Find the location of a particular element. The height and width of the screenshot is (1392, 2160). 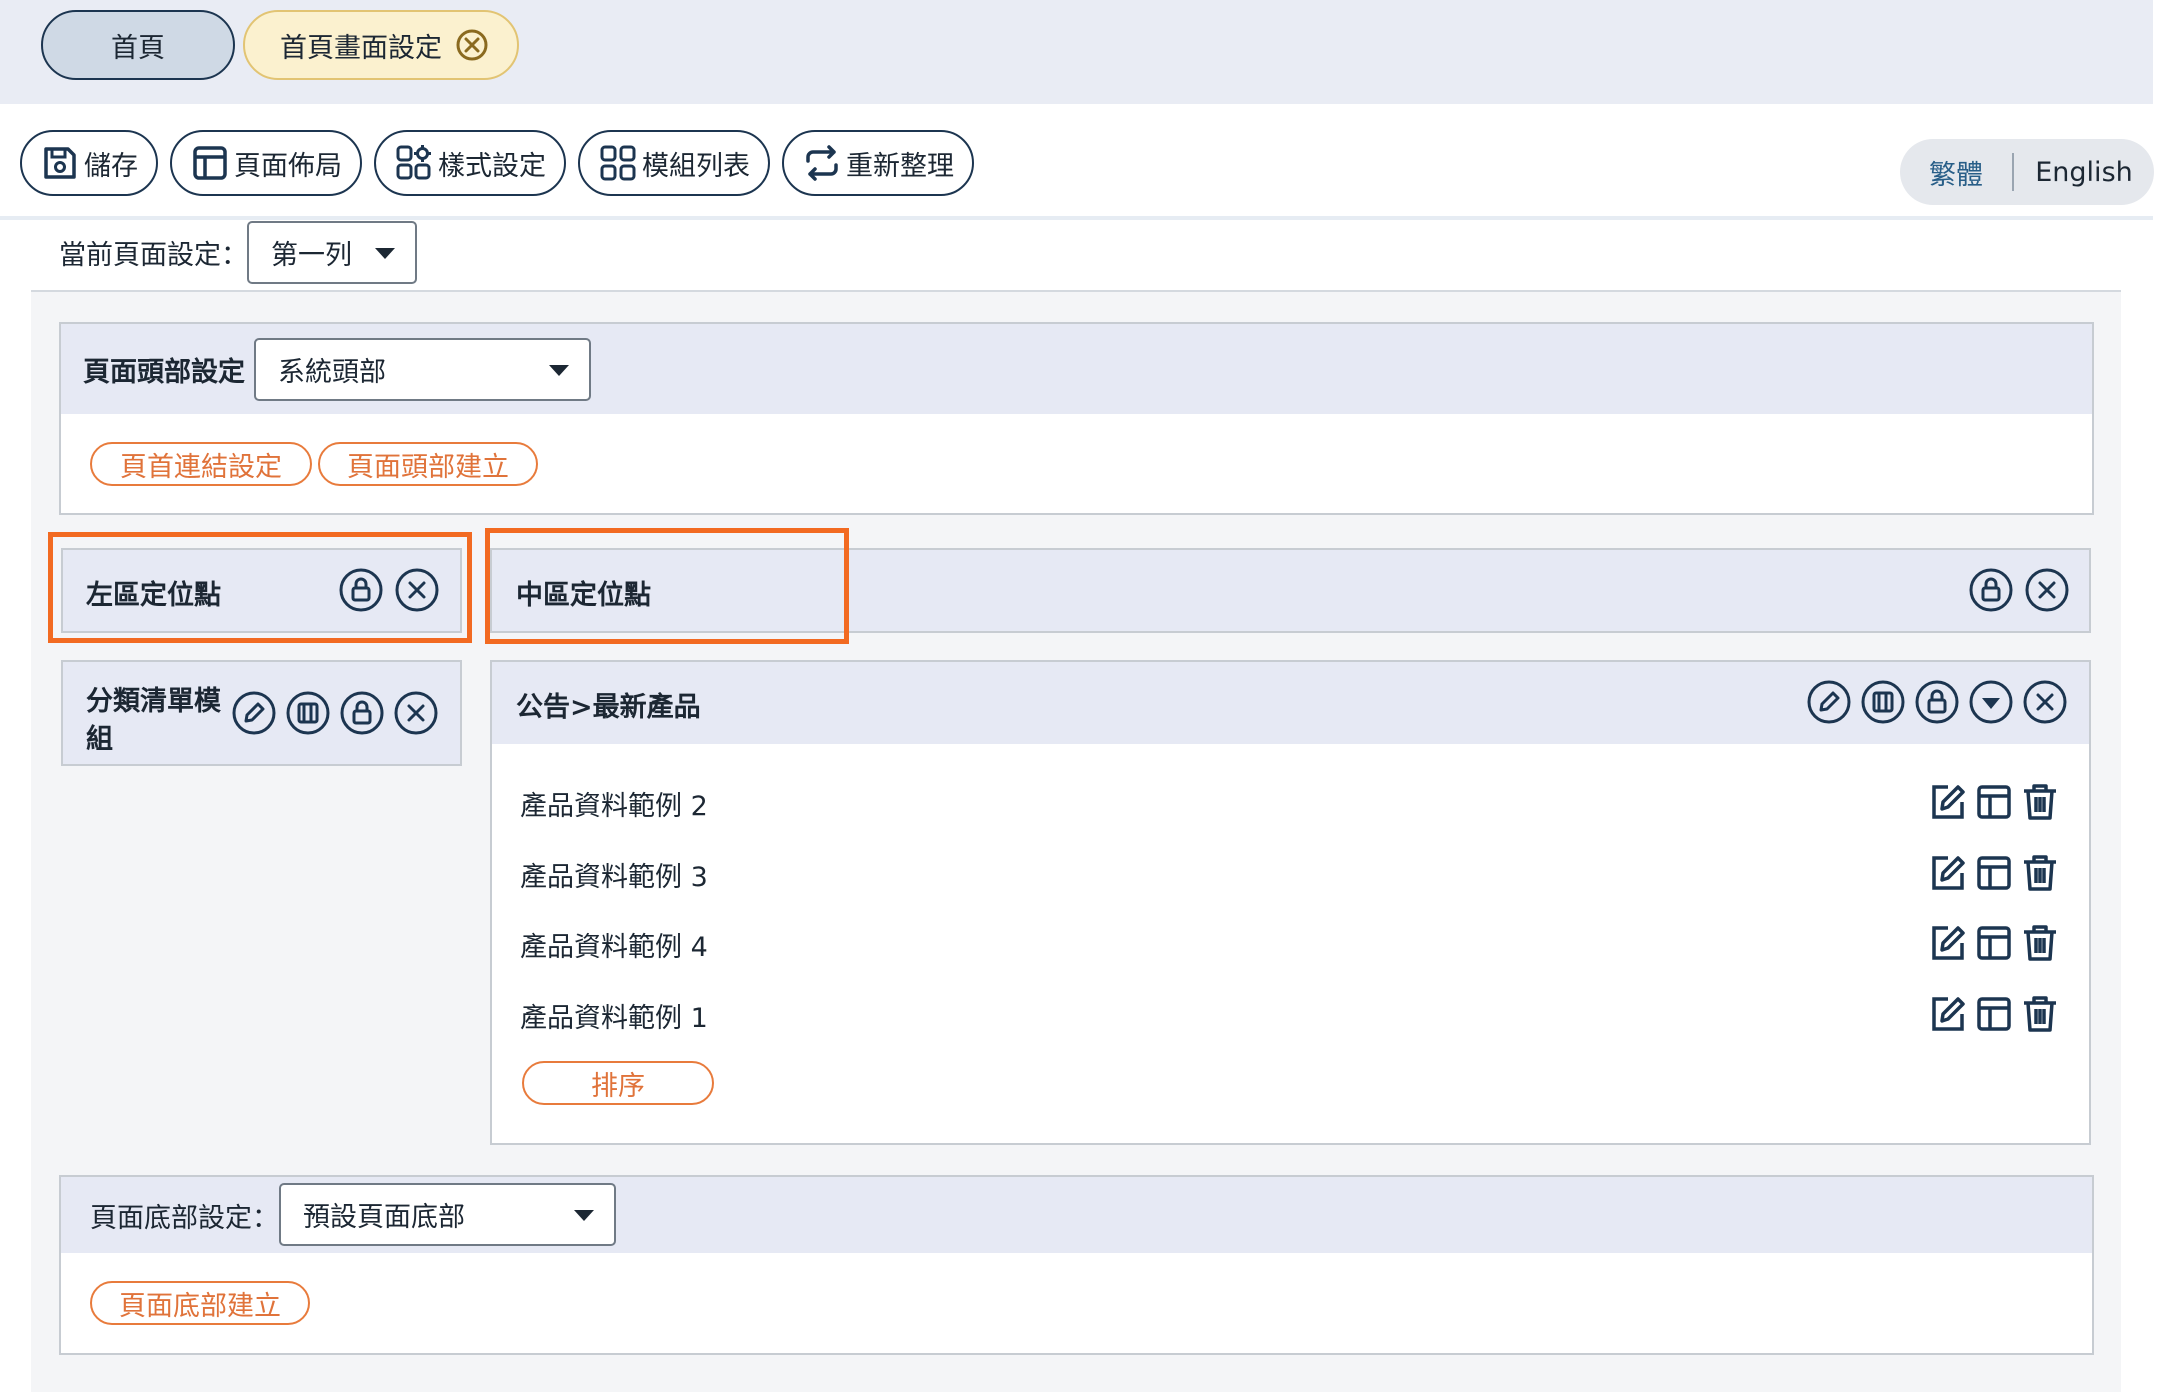

sort-button: 排序 is located at coordinates (618, 1083).